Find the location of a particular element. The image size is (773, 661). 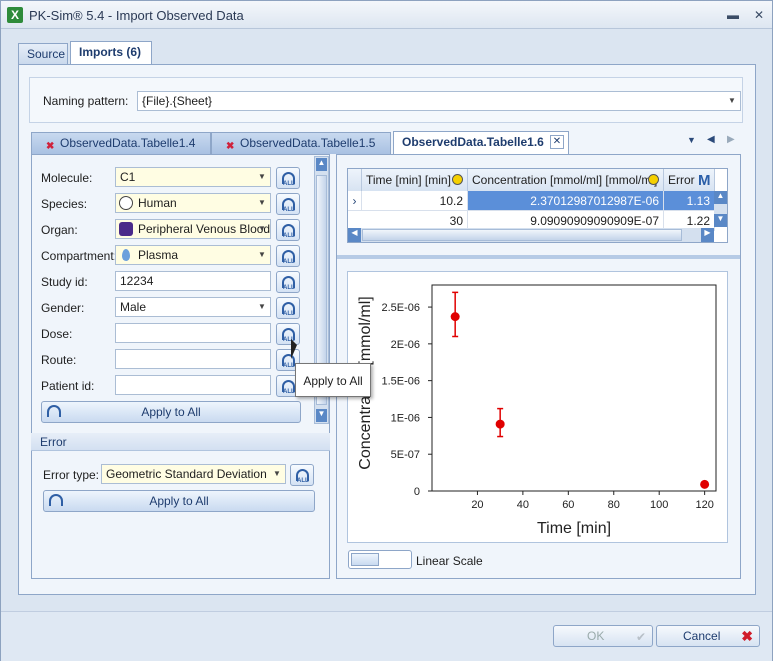

tab-list-dropdown-icon: ▼ is located at coordinates (691, 140).